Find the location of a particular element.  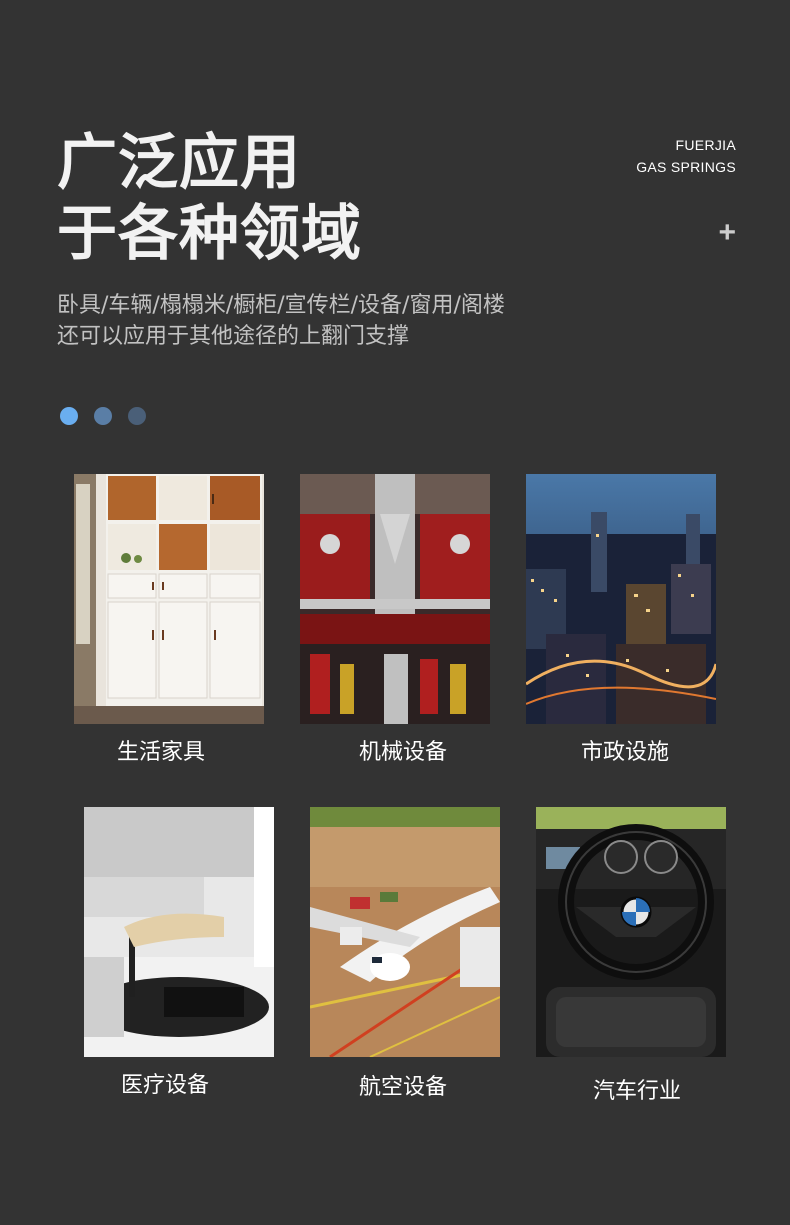

application-card-automotive: 汽车行业 is located at coordinates (631, 955).